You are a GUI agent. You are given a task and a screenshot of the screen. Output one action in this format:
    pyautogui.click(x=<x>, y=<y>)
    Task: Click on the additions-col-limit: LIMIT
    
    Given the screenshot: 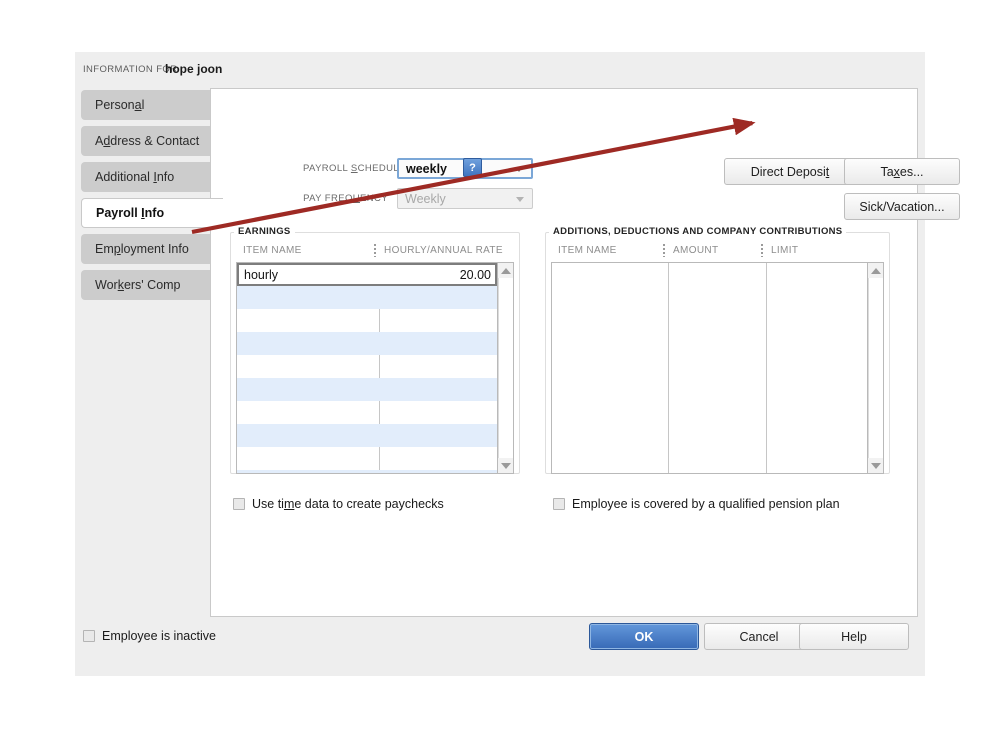 What is the action you would take?
    pyautogui.click(x=785, y=250)
    